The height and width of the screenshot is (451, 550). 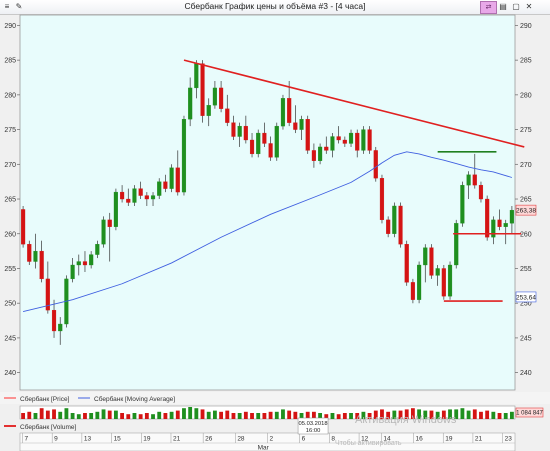 What do you see at coordinates (10, 234) in the screenshot?
I see `y-tick-label-left: 260` at bounding box center [10, 234].